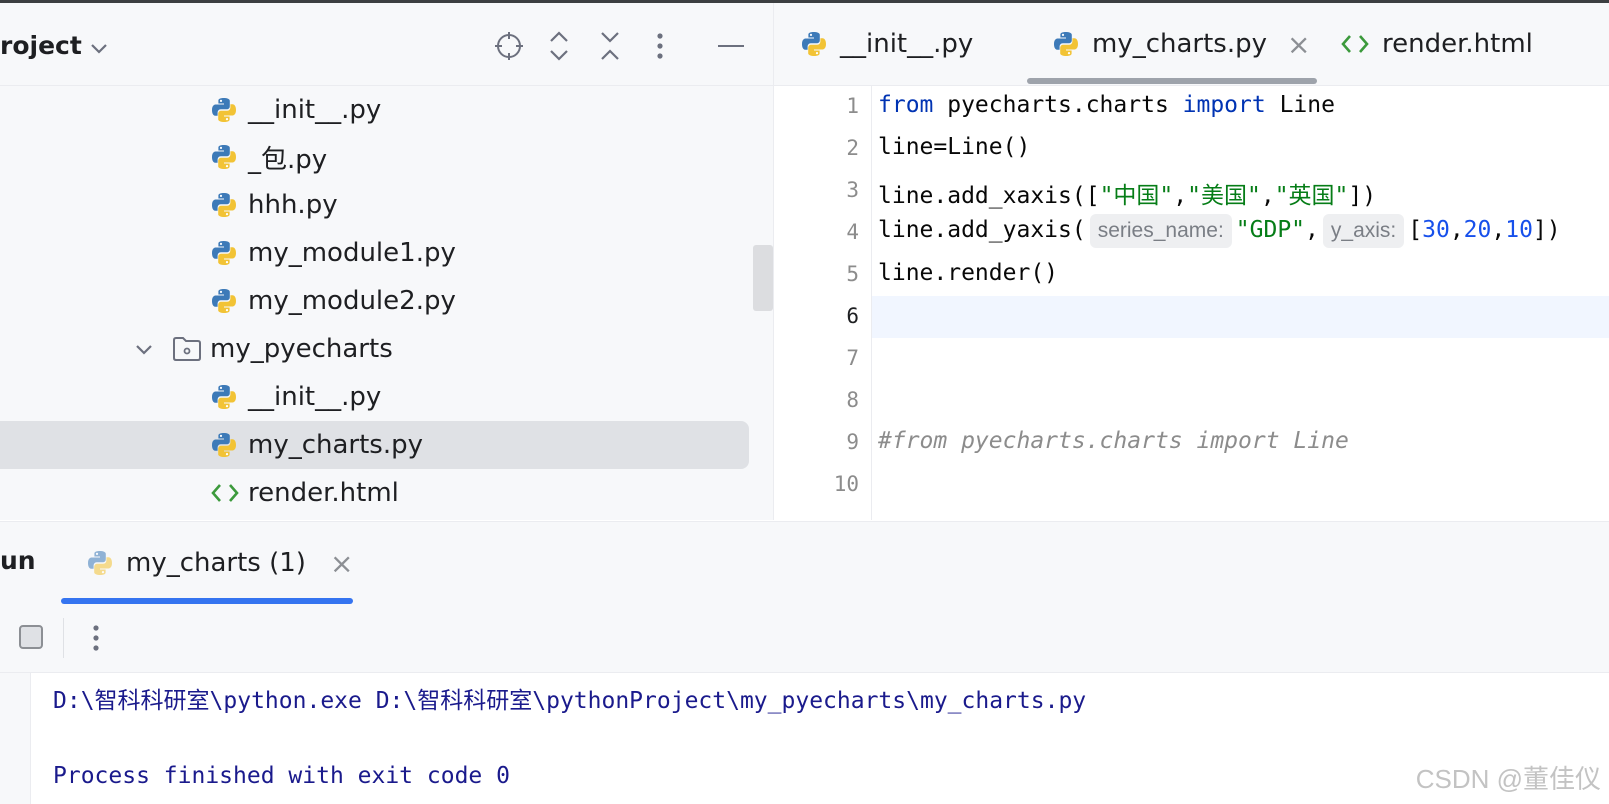  What do you see at coordinates (386, 44) in the screenshot?
I see `project-panel-header: roject` at bounding box center [386, 44].